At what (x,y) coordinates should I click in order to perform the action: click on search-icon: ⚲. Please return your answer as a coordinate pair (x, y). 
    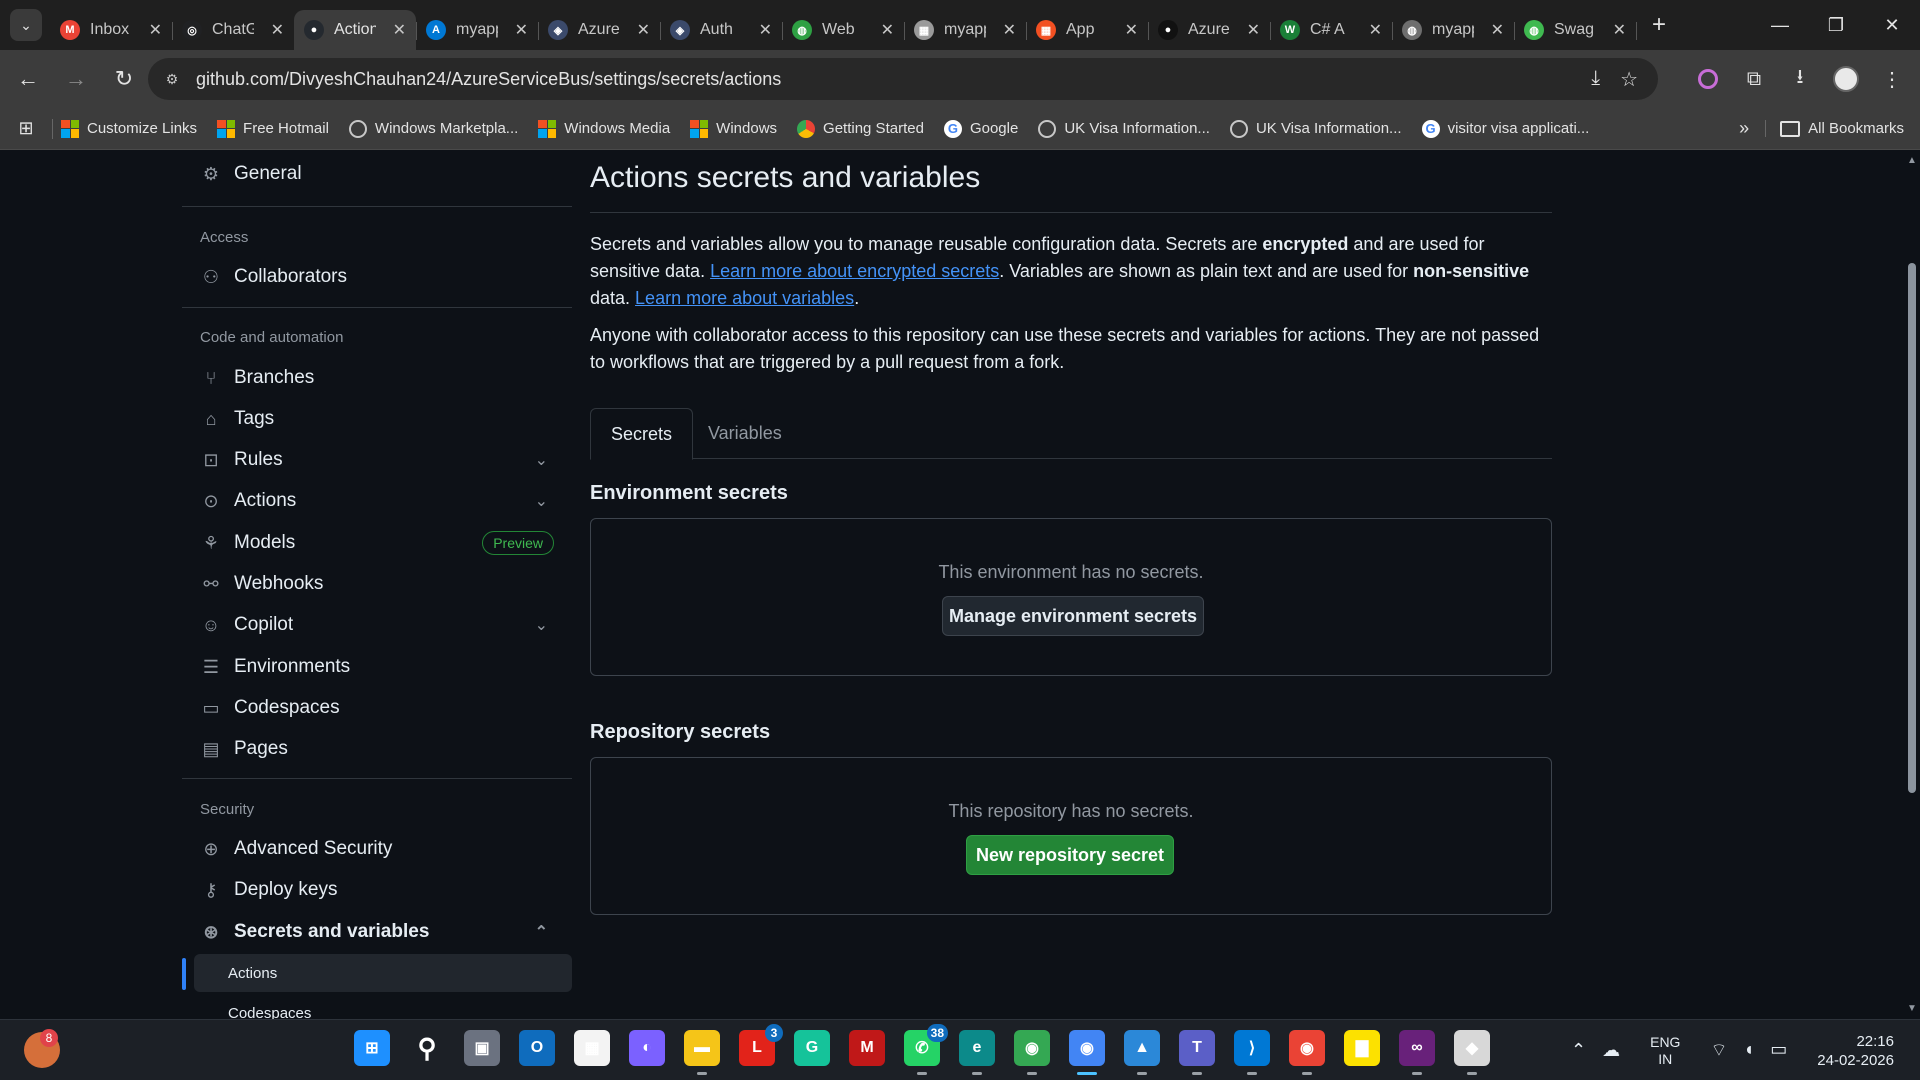
    Looking at the image, I should click on (427, 1048).